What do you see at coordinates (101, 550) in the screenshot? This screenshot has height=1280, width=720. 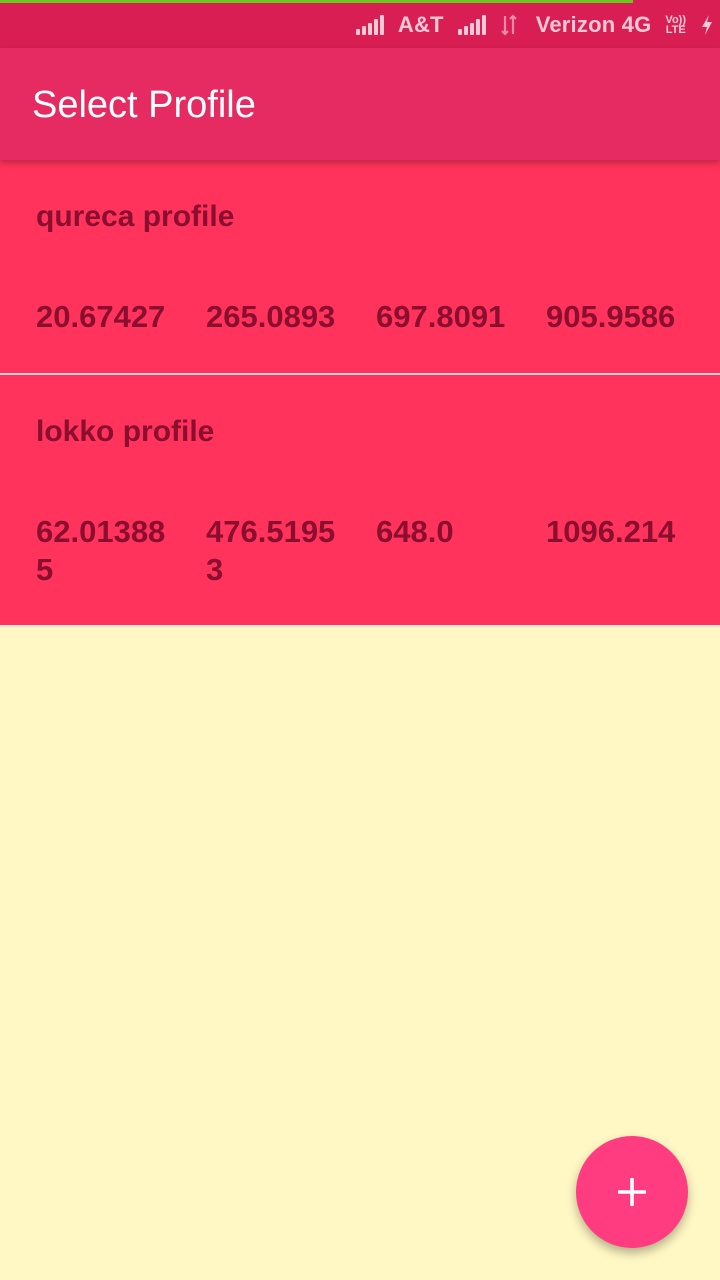 I see `profile-value: 62.013885` at bounding box center [101, 550].